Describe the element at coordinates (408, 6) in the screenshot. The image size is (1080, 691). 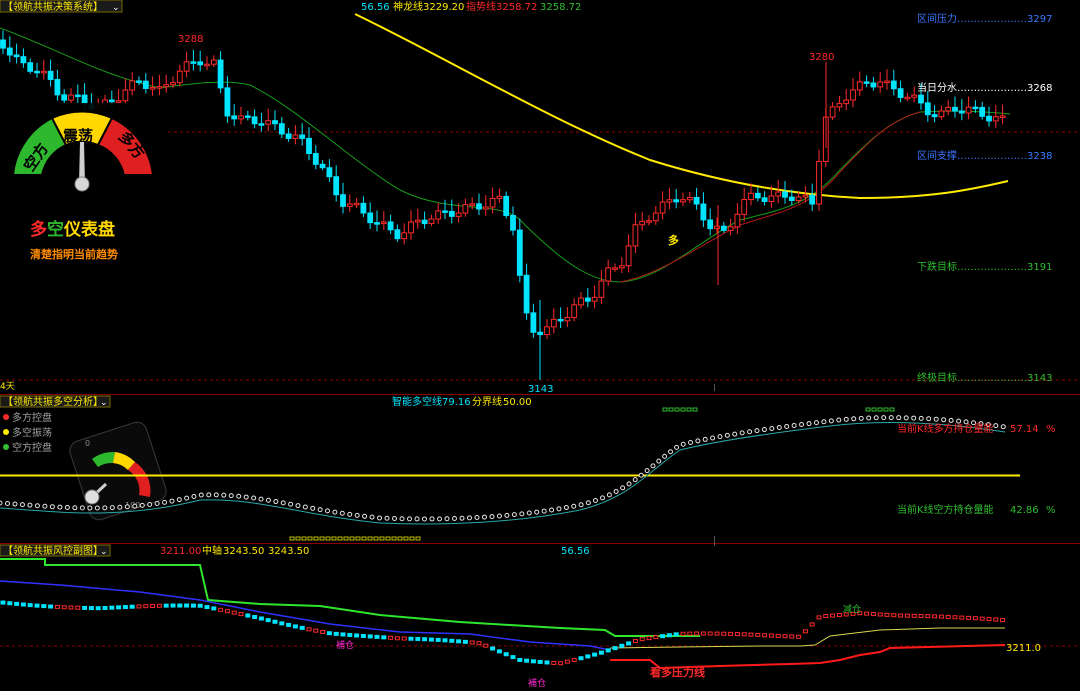
I see `shenlong-label: 神龙线` at that location.